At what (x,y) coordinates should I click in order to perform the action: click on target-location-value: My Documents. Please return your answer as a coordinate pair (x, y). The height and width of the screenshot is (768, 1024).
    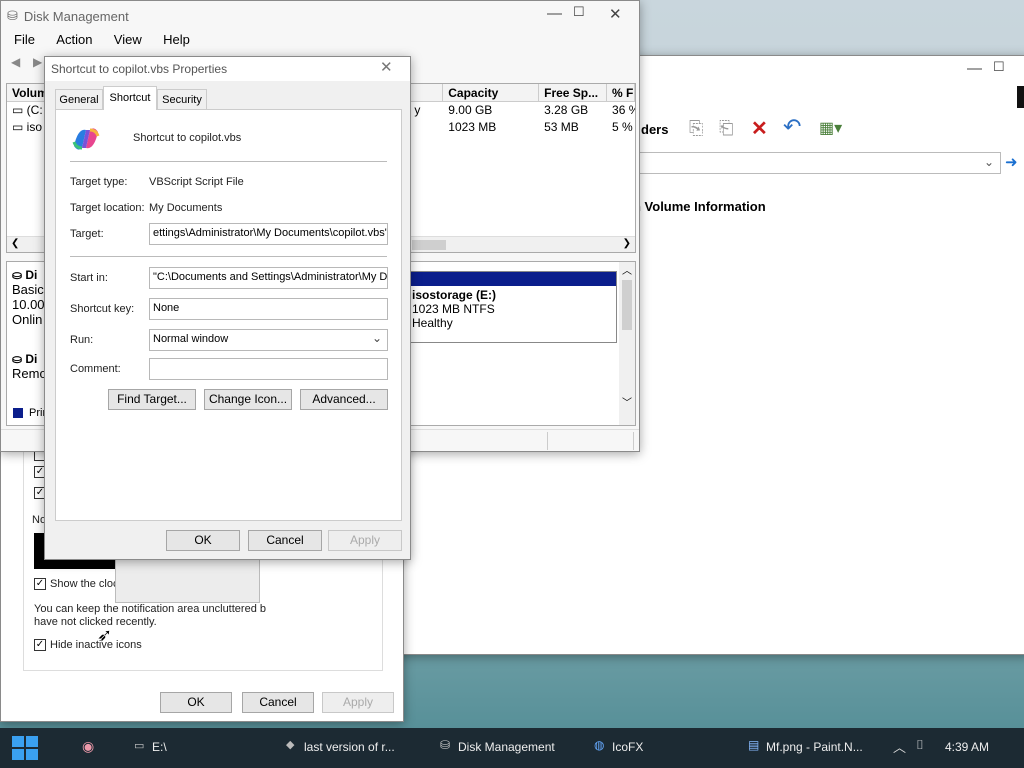
    Looking at the image, I should click on (186, 208).